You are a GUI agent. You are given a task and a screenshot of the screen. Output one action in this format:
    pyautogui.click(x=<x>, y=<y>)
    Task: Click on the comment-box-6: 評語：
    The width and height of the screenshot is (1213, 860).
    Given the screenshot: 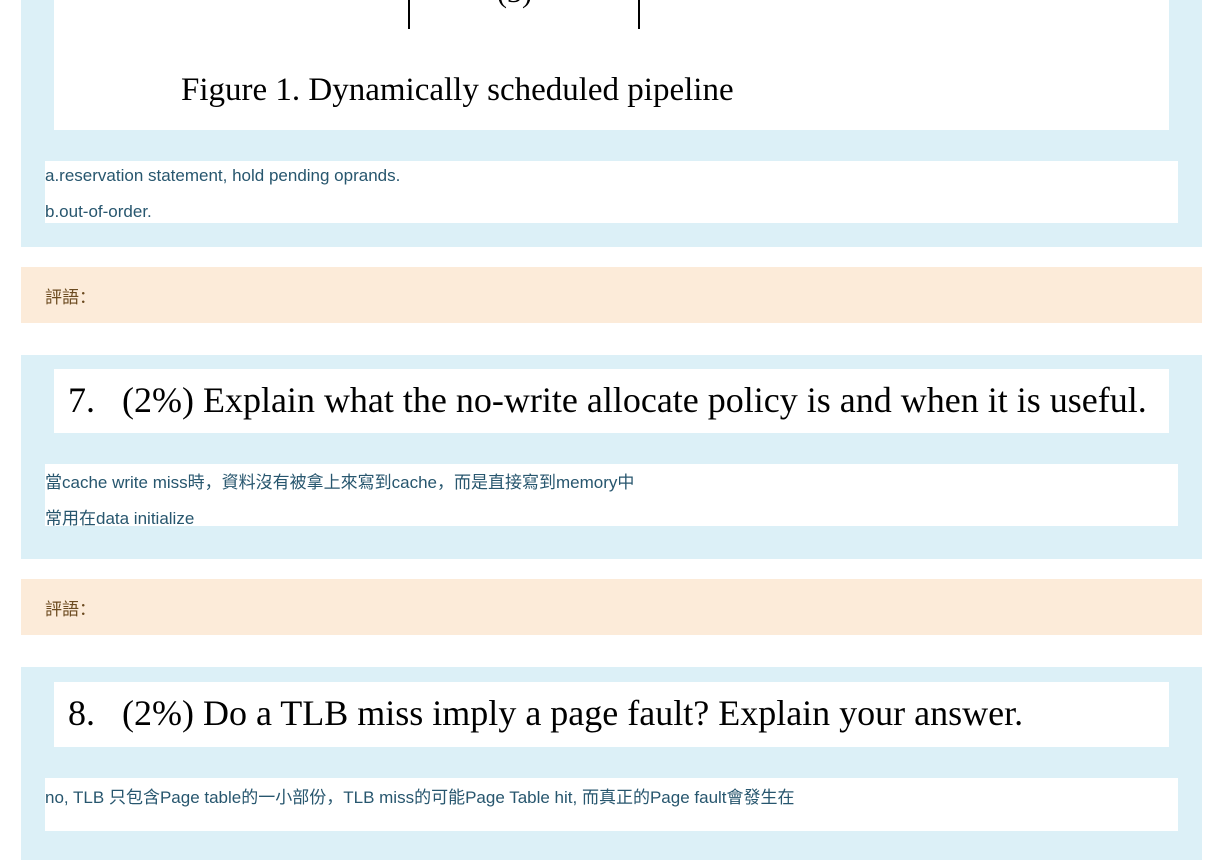 What is the action you would take?
    pyautogui.click(x=611, y=295)
    